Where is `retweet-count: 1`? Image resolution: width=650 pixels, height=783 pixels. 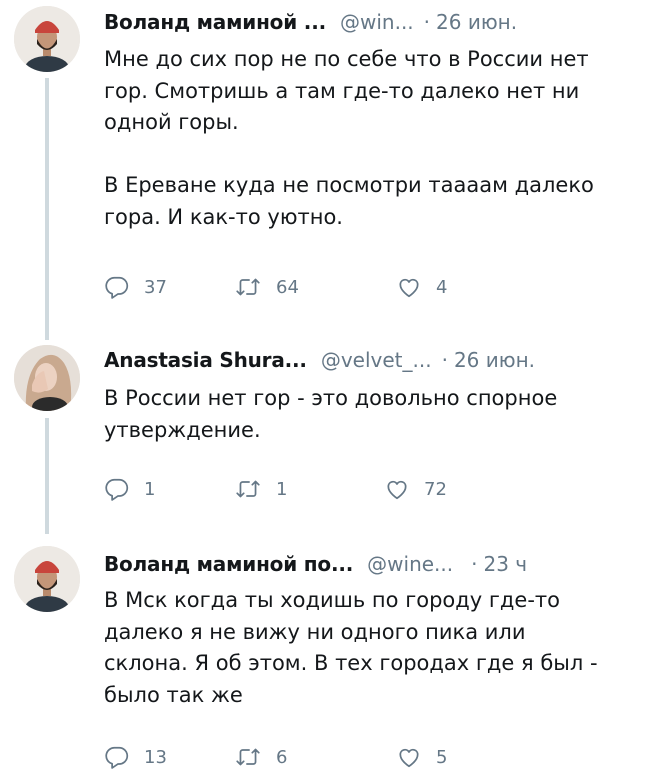 retweet-count: 1 is located at coordinates (282, 489).